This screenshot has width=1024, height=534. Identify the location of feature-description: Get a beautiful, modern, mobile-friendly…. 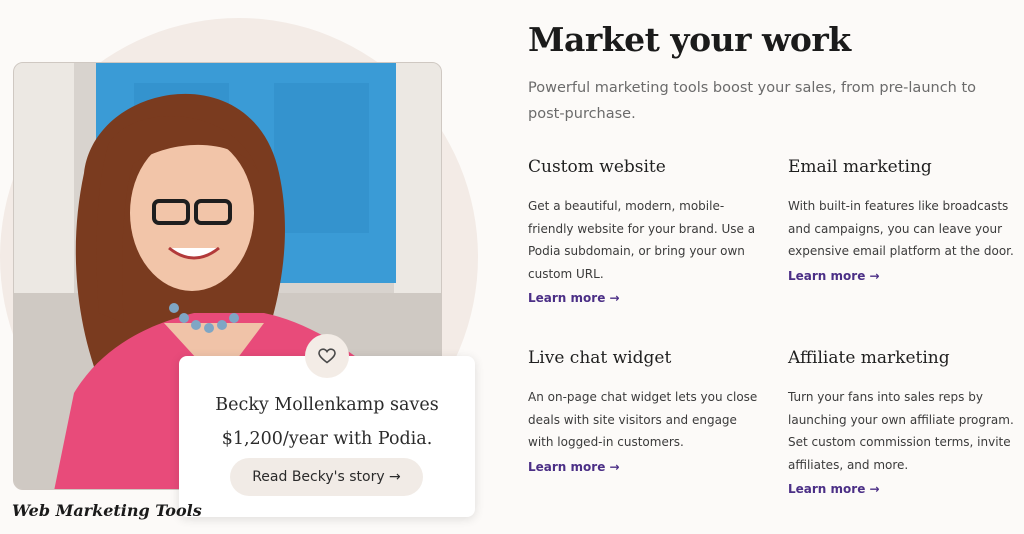
(642, 240).